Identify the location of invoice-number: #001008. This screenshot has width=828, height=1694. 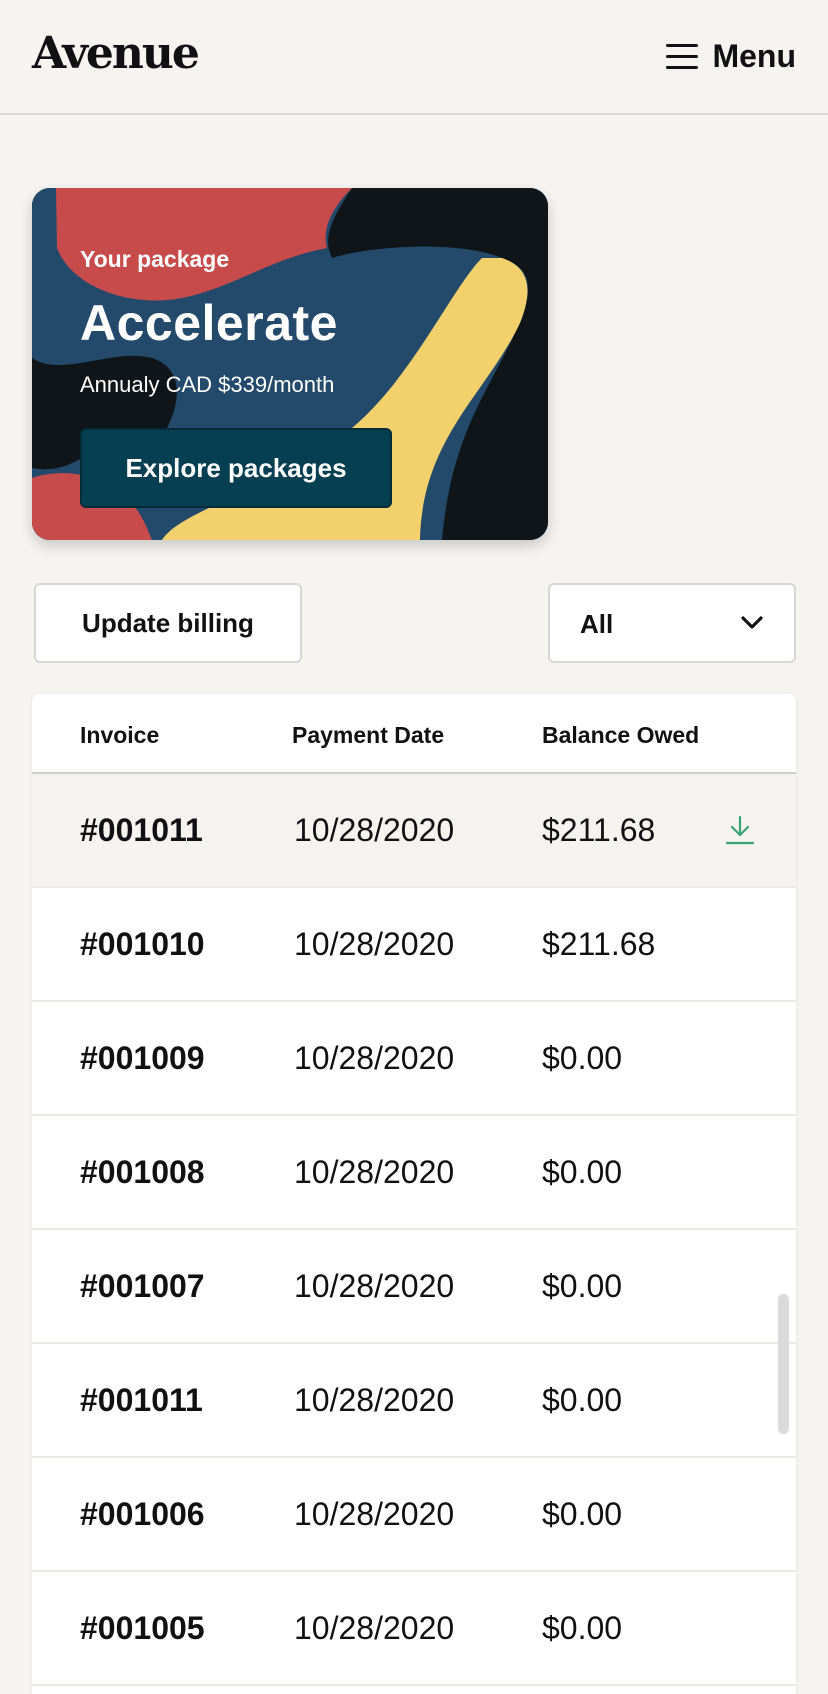
(142, 1172).